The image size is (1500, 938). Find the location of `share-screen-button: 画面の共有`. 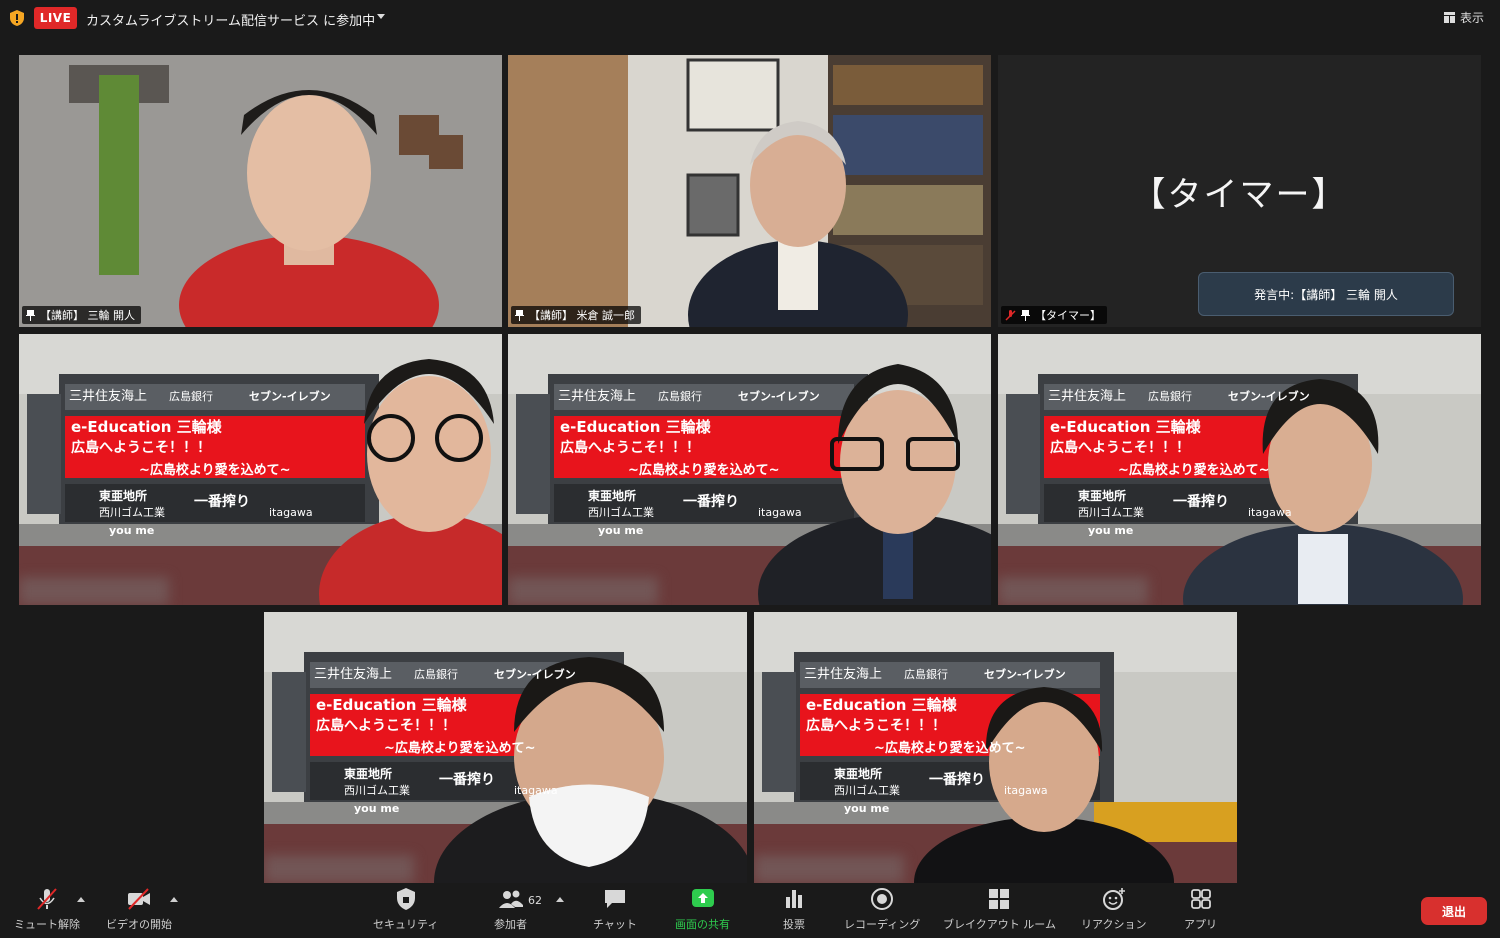

share-screen-button: 画面の共有 is located at coordinates (702, 909).